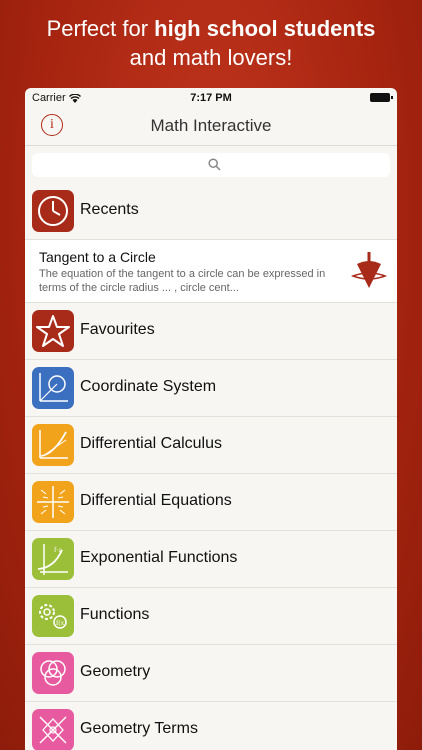 This screenshot has width=422, height=750. Describe the element at coordinates (115, 614) in the screenshot. I see `row-label: Functions` at that location.